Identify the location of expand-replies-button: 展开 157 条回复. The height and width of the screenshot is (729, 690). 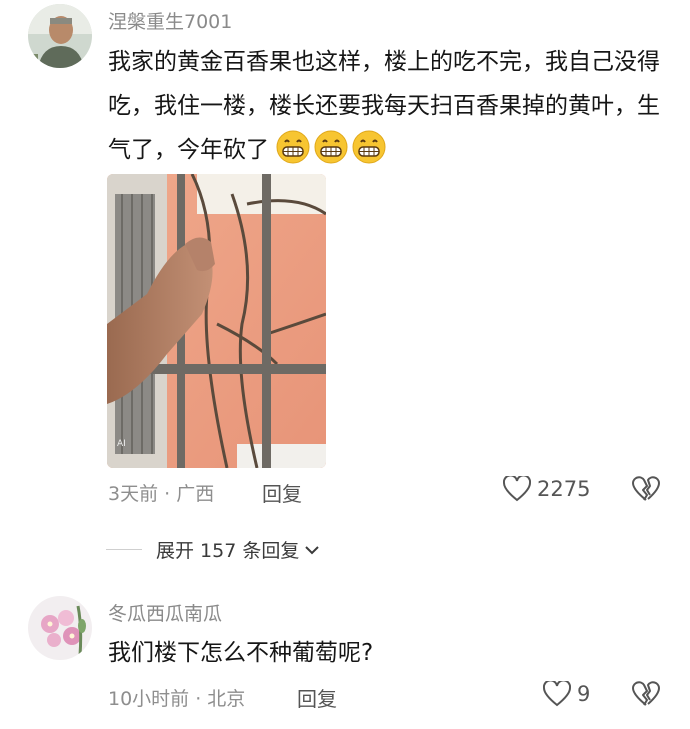
(213, 549).